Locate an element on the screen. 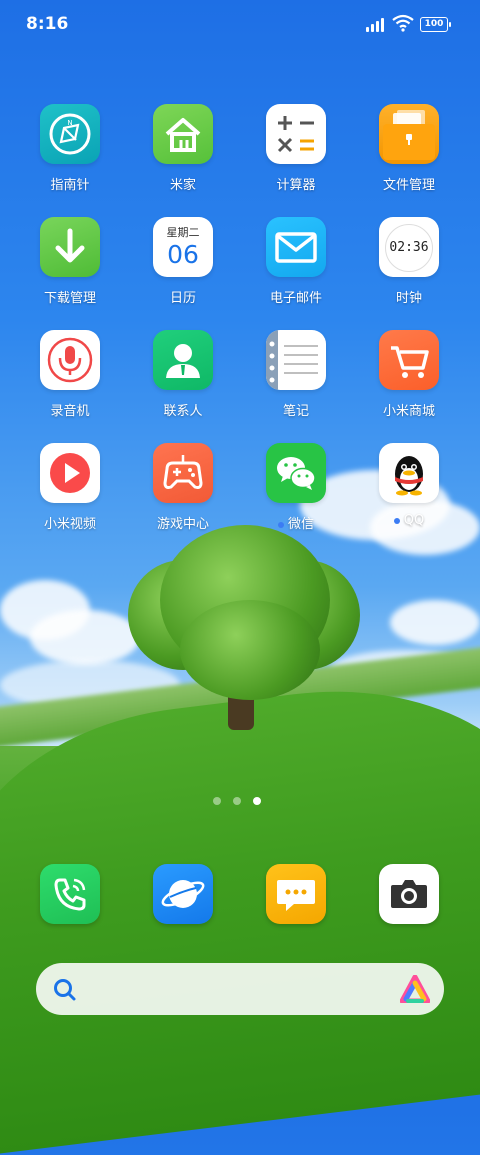 This screenshot has width=480, height=1155. calculator-icon is located at coordinates (296, 134).